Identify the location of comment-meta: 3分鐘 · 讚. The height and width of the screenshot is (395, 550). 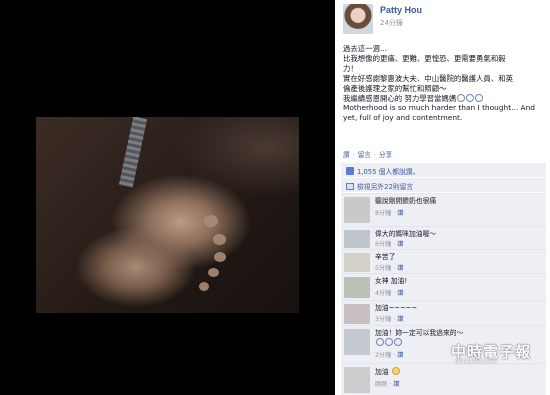
(389, 319).